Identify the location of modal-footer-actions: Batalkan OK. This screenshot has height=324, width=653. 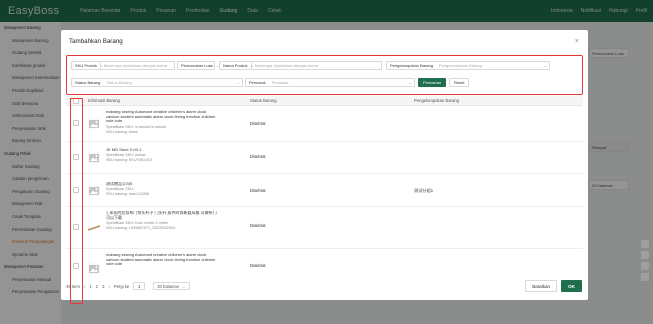
(553, 286).